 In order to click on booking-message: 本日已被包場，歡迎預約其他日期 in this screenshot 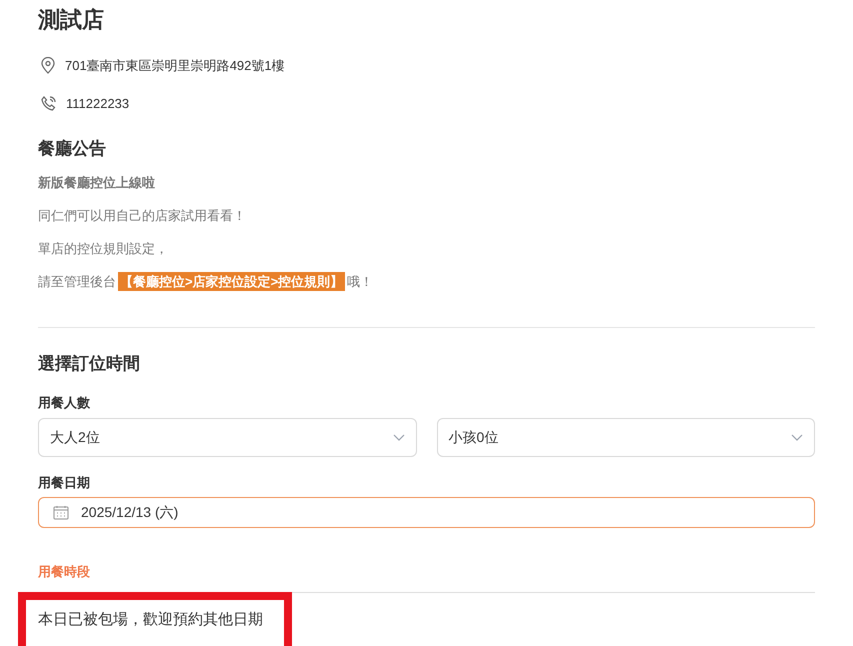, I will do `click(151, 620)`.